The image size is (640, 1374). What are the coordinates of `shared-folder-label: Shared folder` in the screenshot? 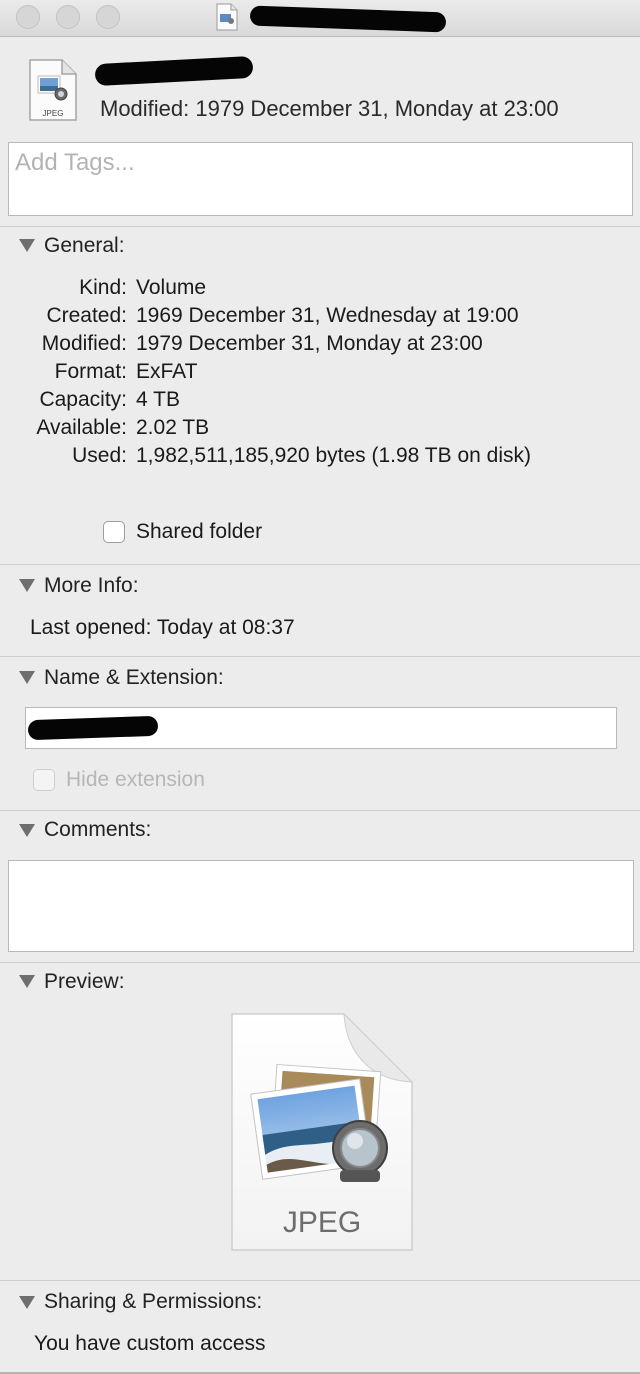 It's located at (199, 532).